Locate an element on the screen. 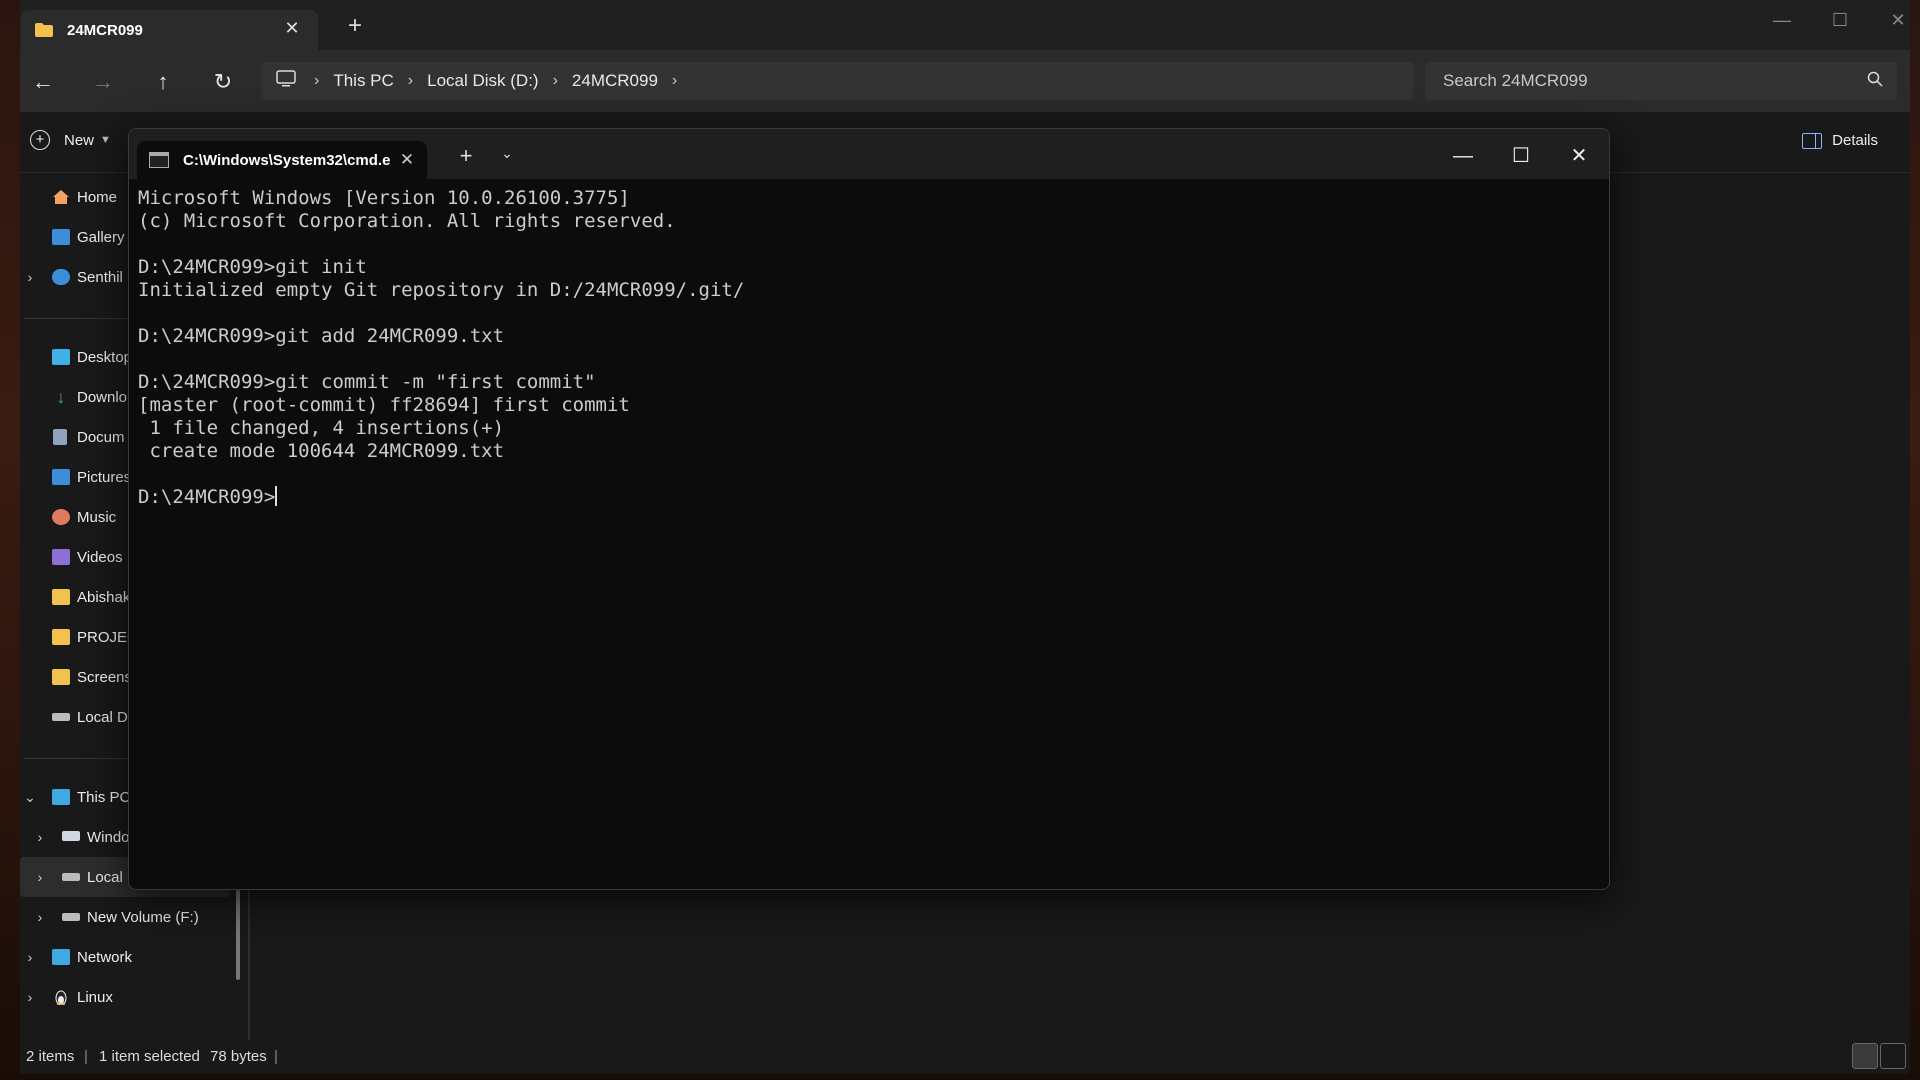 The image size is (1920, 1080). sidebar-label: Linux is located at coordinates (95, 997).